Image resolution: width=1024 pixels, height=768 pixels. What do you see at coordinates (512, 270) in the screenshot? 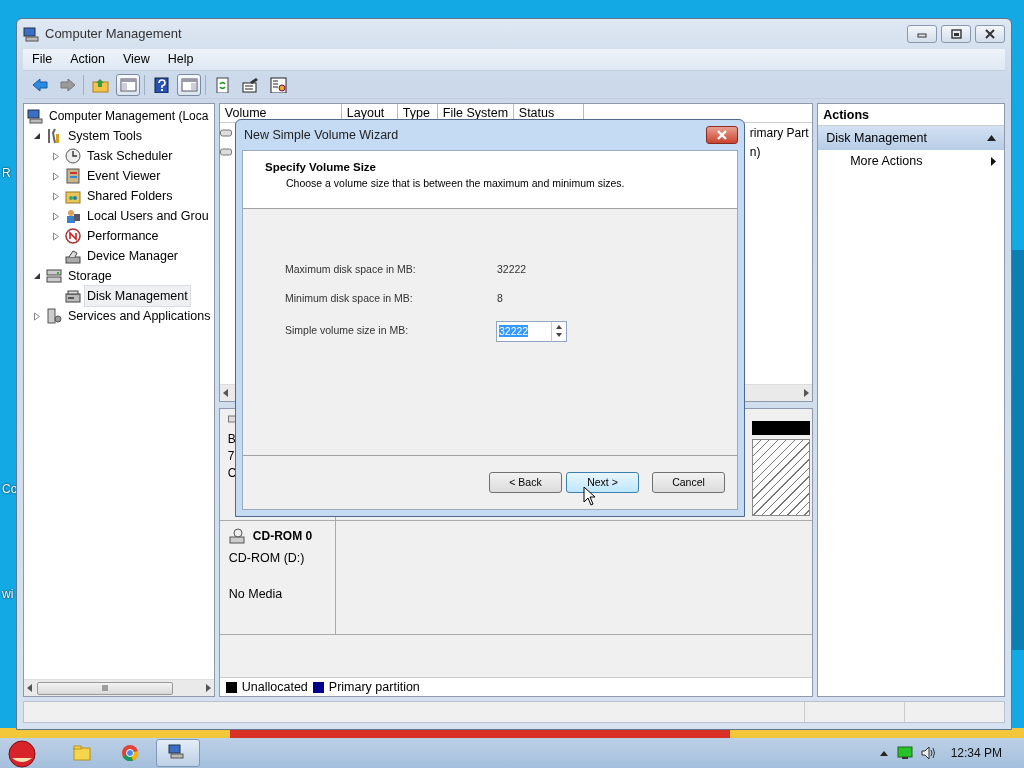
I see `field-value: 32222` at bounding box center [512, 270].